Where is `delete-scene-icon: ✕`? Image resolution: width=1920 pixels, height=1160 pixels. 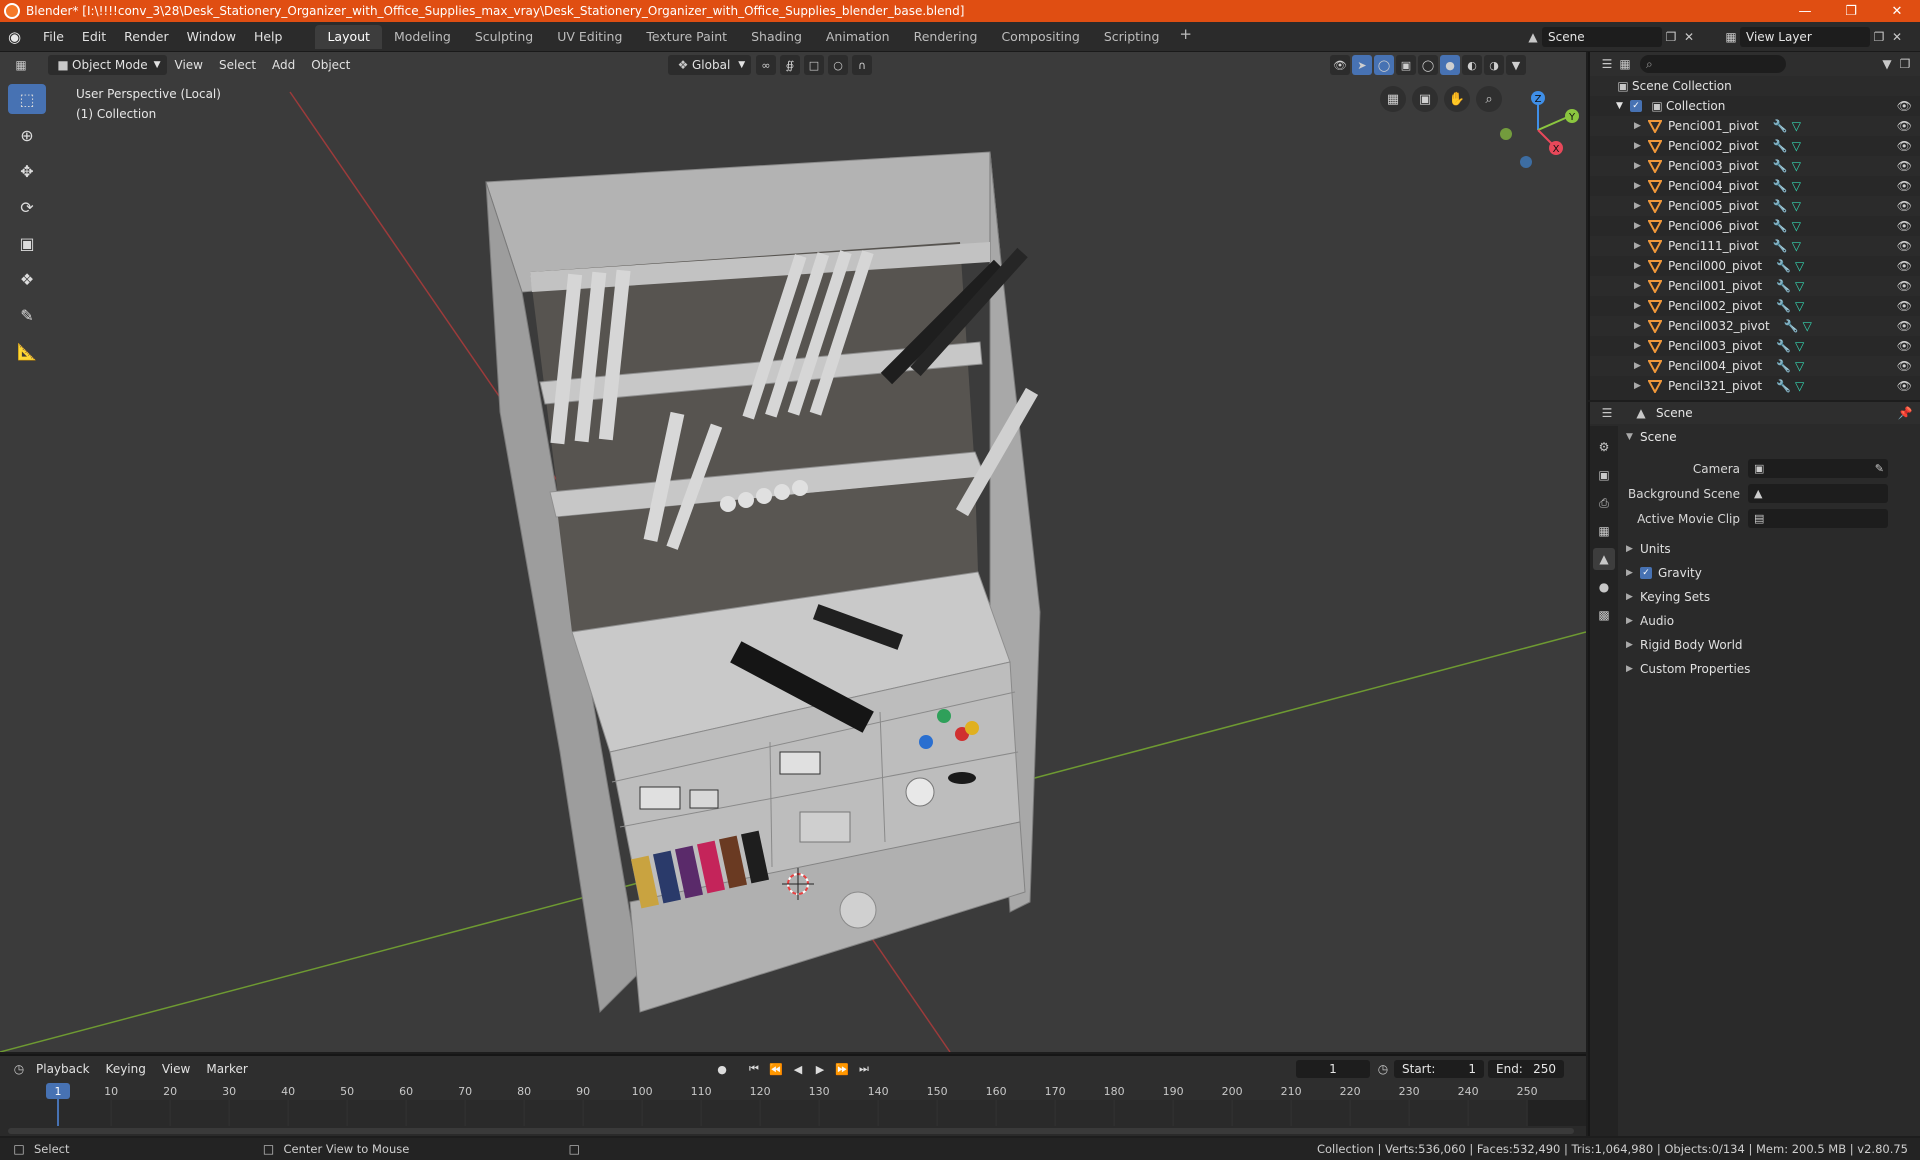
delete-scene-icon: ✕ is located at coordinates (1689, 37).